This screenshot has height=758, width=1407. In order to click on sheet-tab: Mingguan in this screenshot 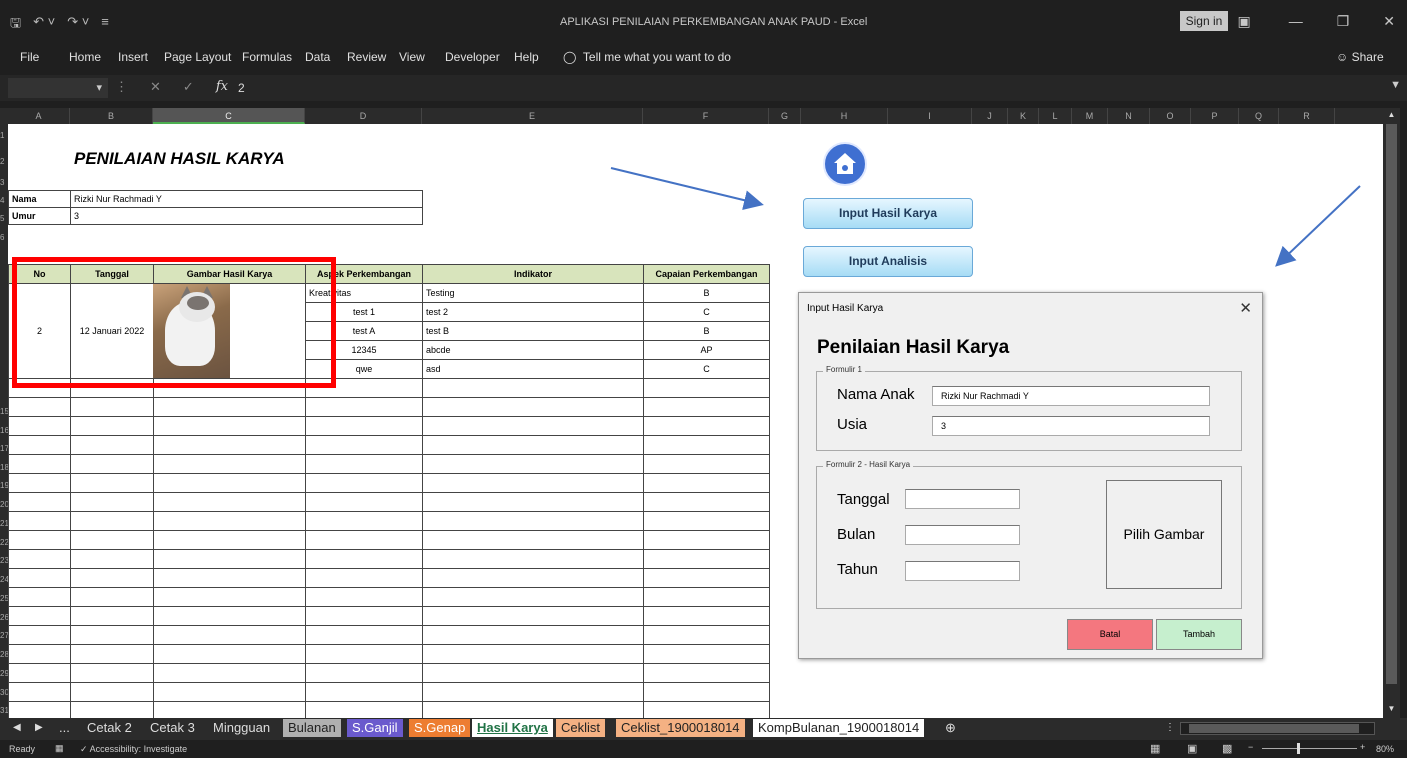, I will do `click(241, 728)`.